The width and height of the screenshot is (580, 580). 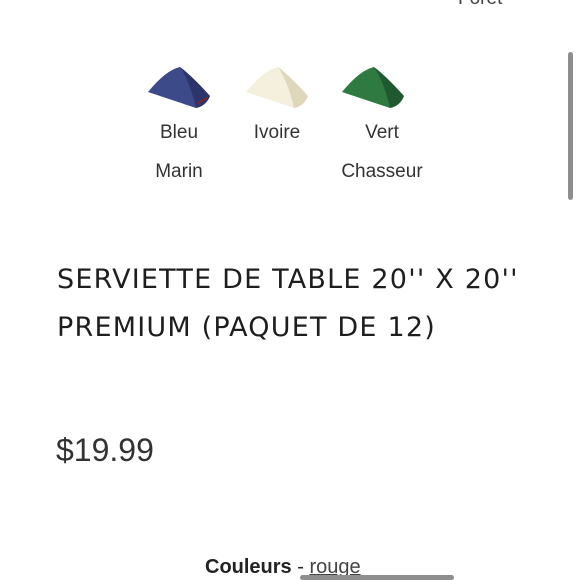 What do you see at coordinates (179, 132) in the screenshot?
I see `label-line1: Bleu` at bounding box center [179, 132].